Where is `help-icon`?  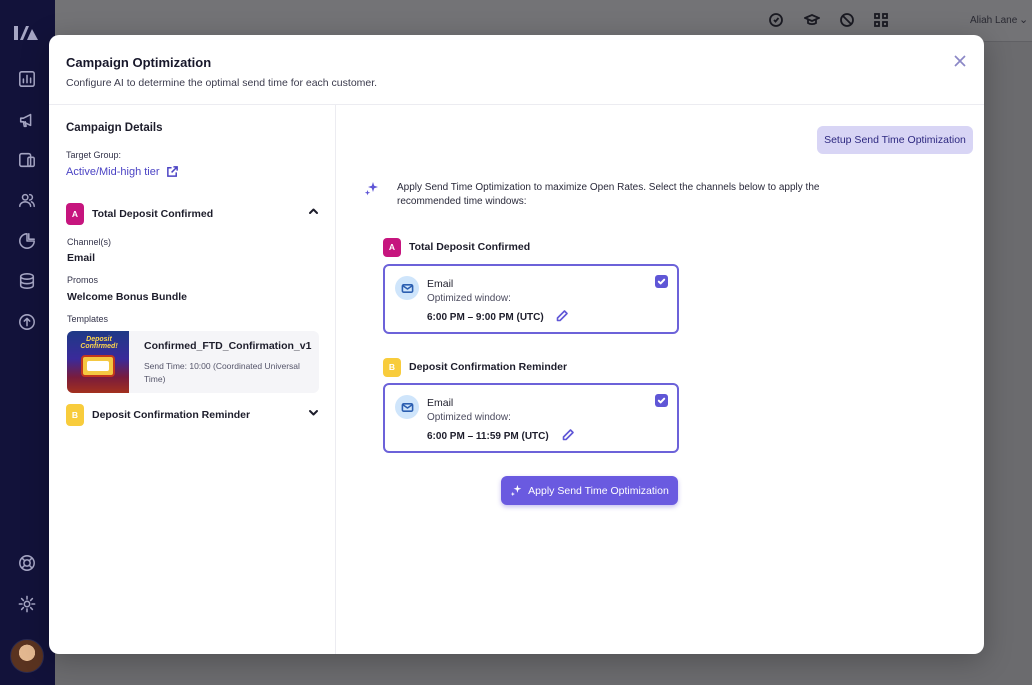 help-icon is located at coordinates (27, 563).